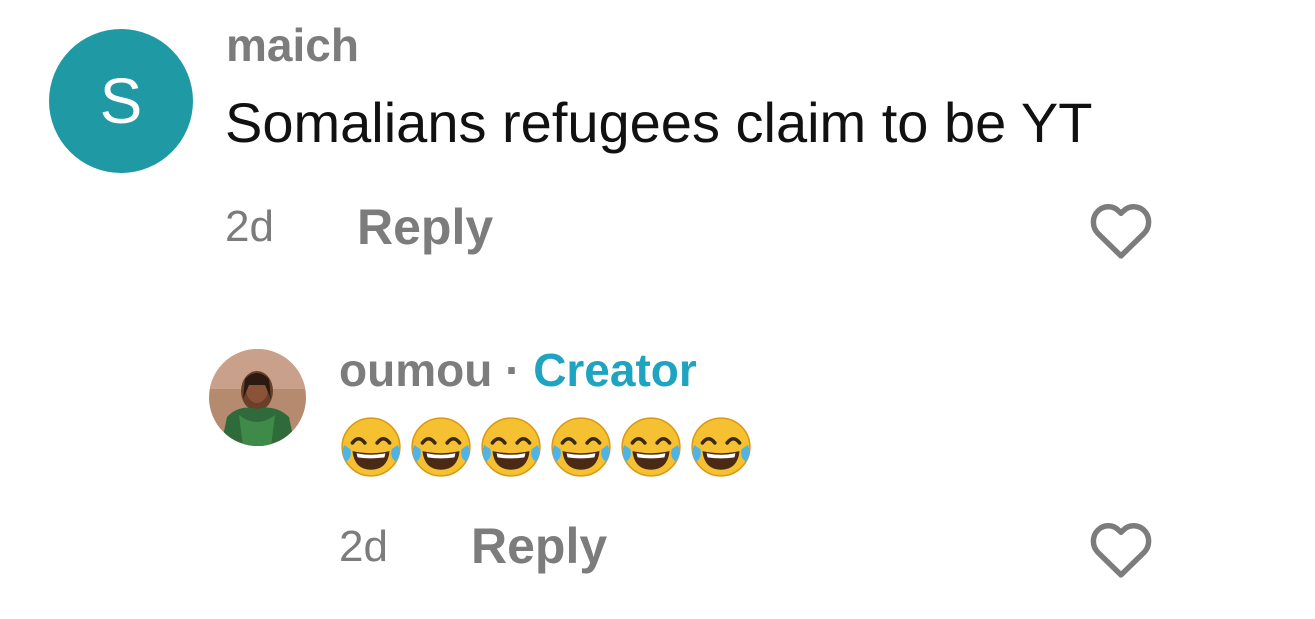 The width and height of the screenshot is (1315, 619). I want to click on avatar, so click(257, 397).